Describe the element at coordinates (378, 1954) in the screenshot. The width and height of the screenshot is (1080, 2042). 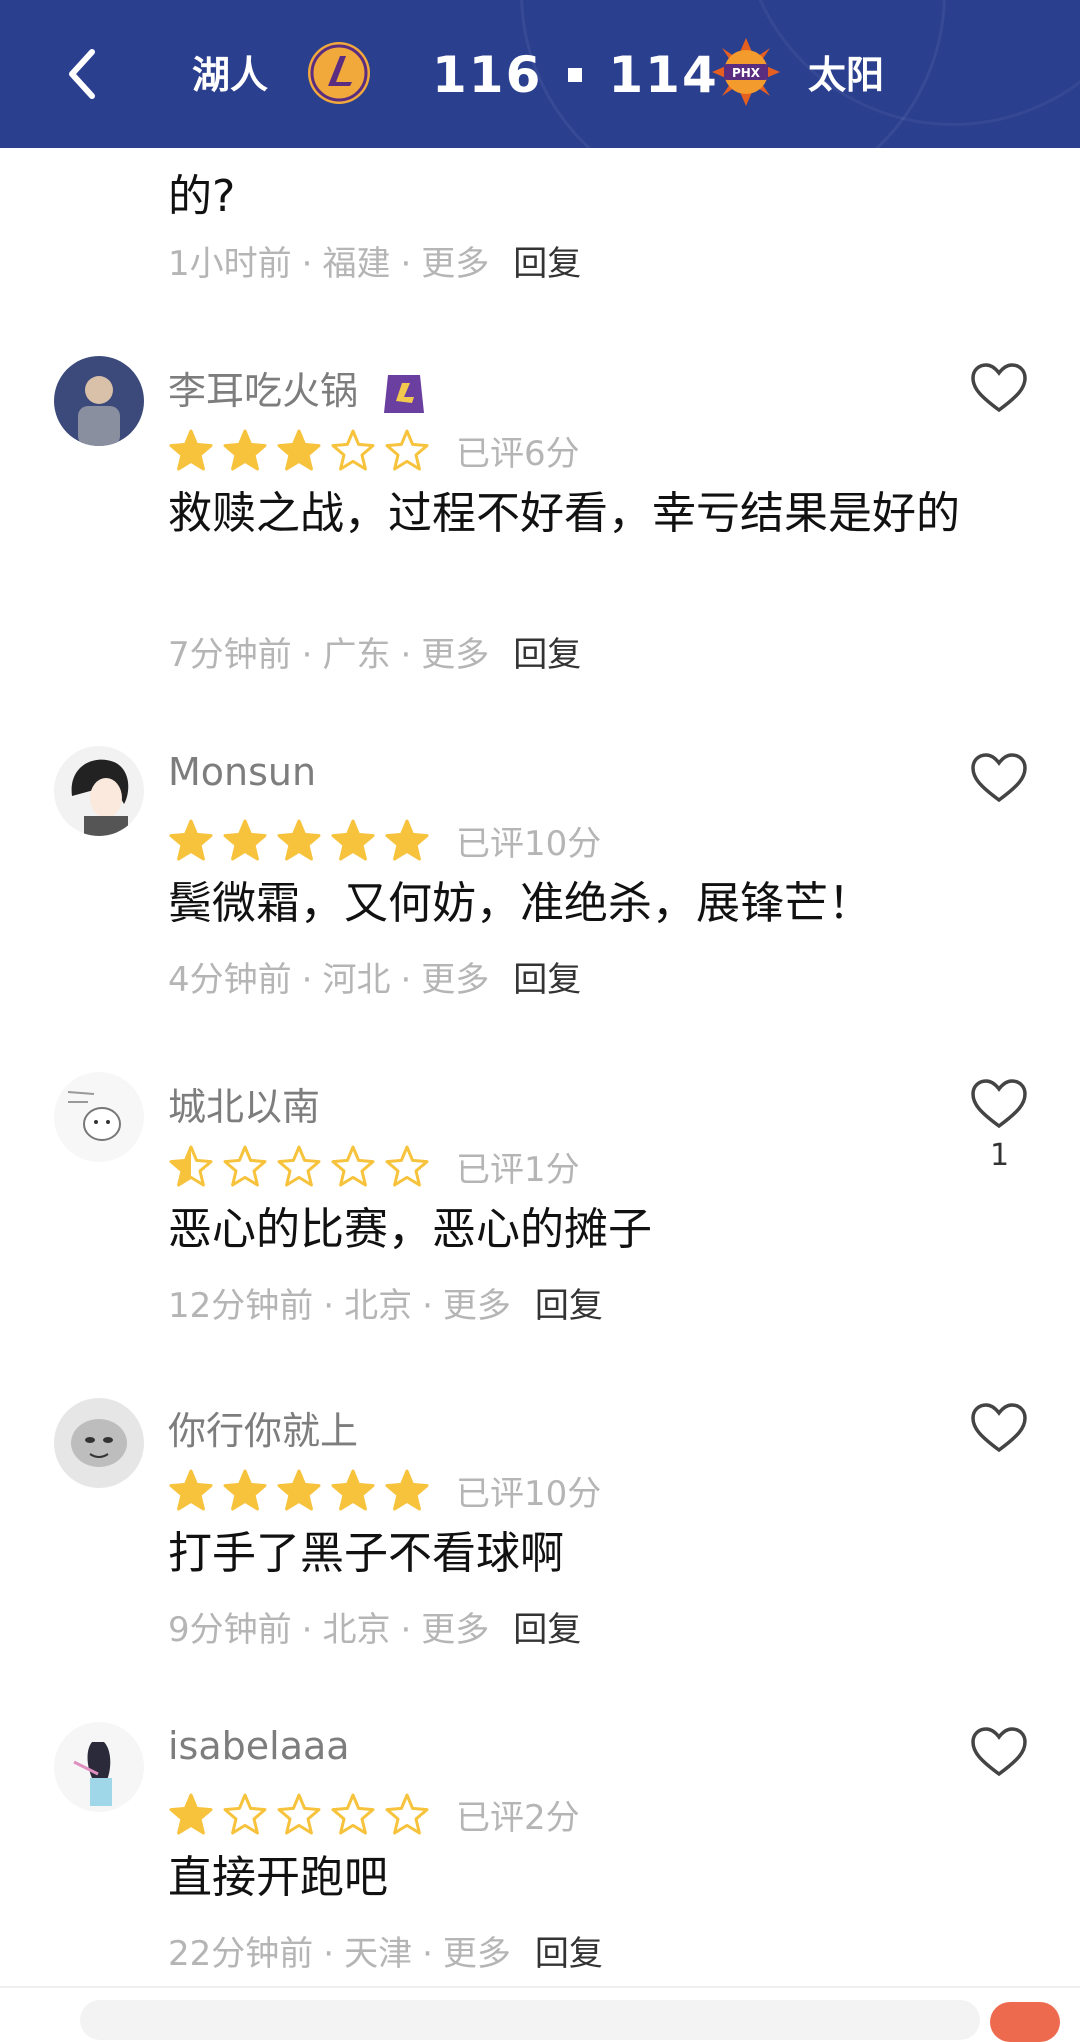
I see `comment-location: 天津` at that location.